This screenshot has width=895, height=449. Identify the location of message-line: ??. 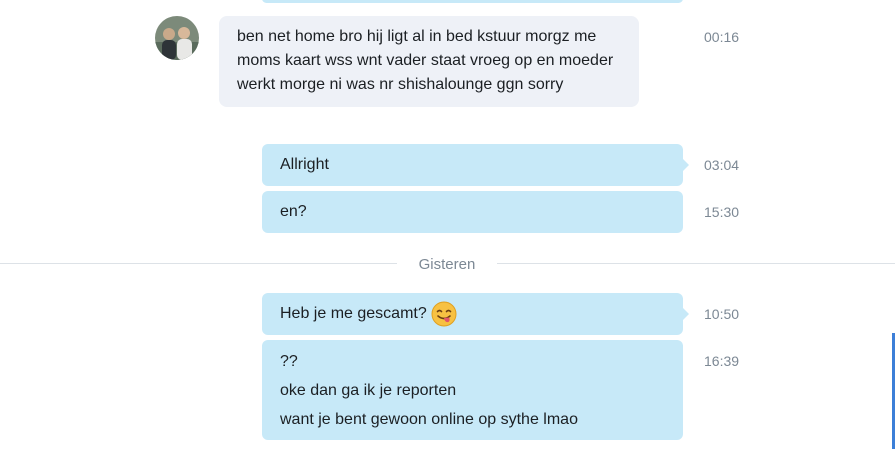
(289, 361).